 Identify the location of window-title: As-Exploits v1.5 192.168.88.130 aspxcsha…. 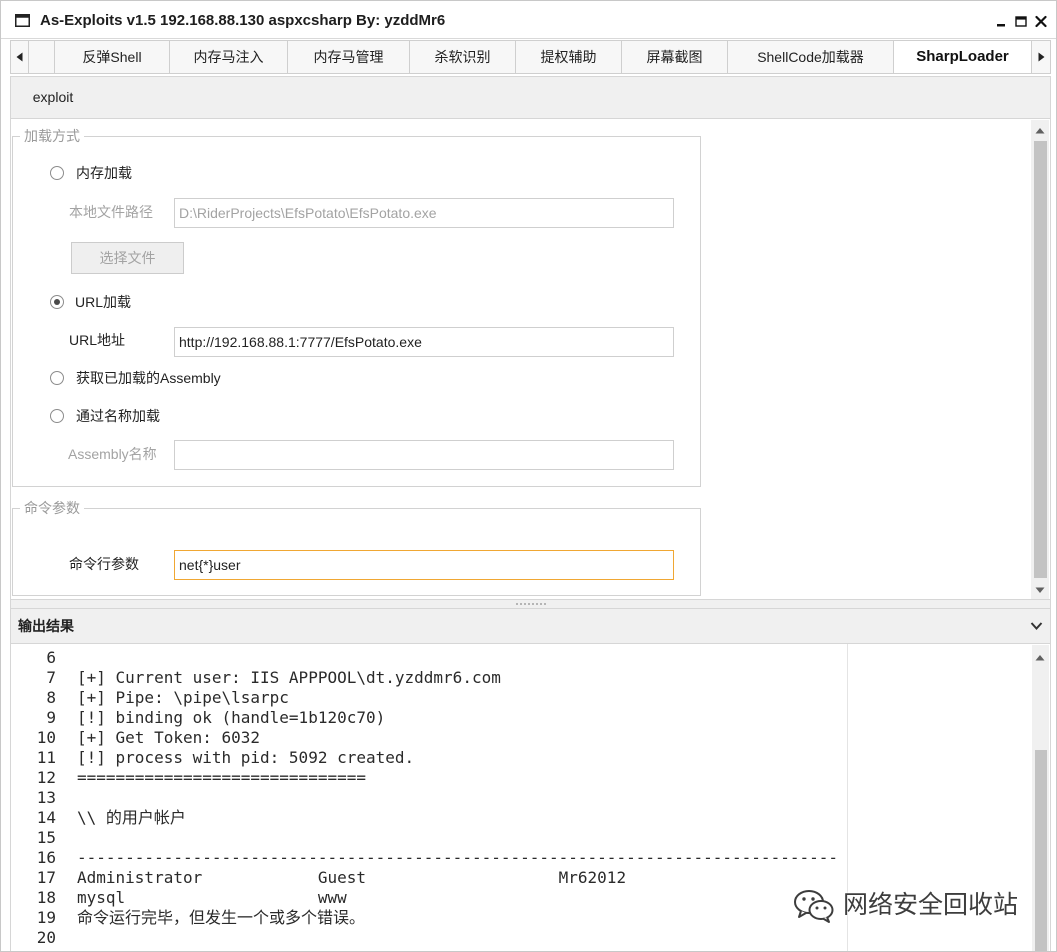
(243, 20).